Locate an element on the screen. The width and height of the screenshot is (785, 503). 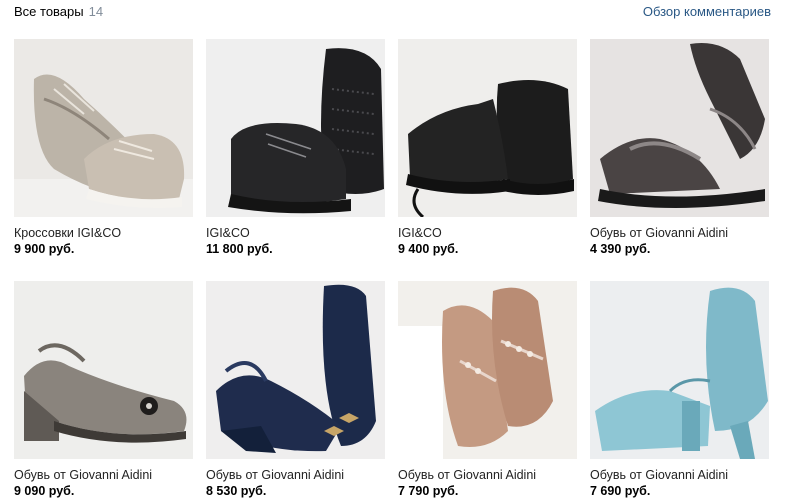
product-card: Обувь от Giovanni Aidini 8 530 руб. is located at coordinates (295, 390).